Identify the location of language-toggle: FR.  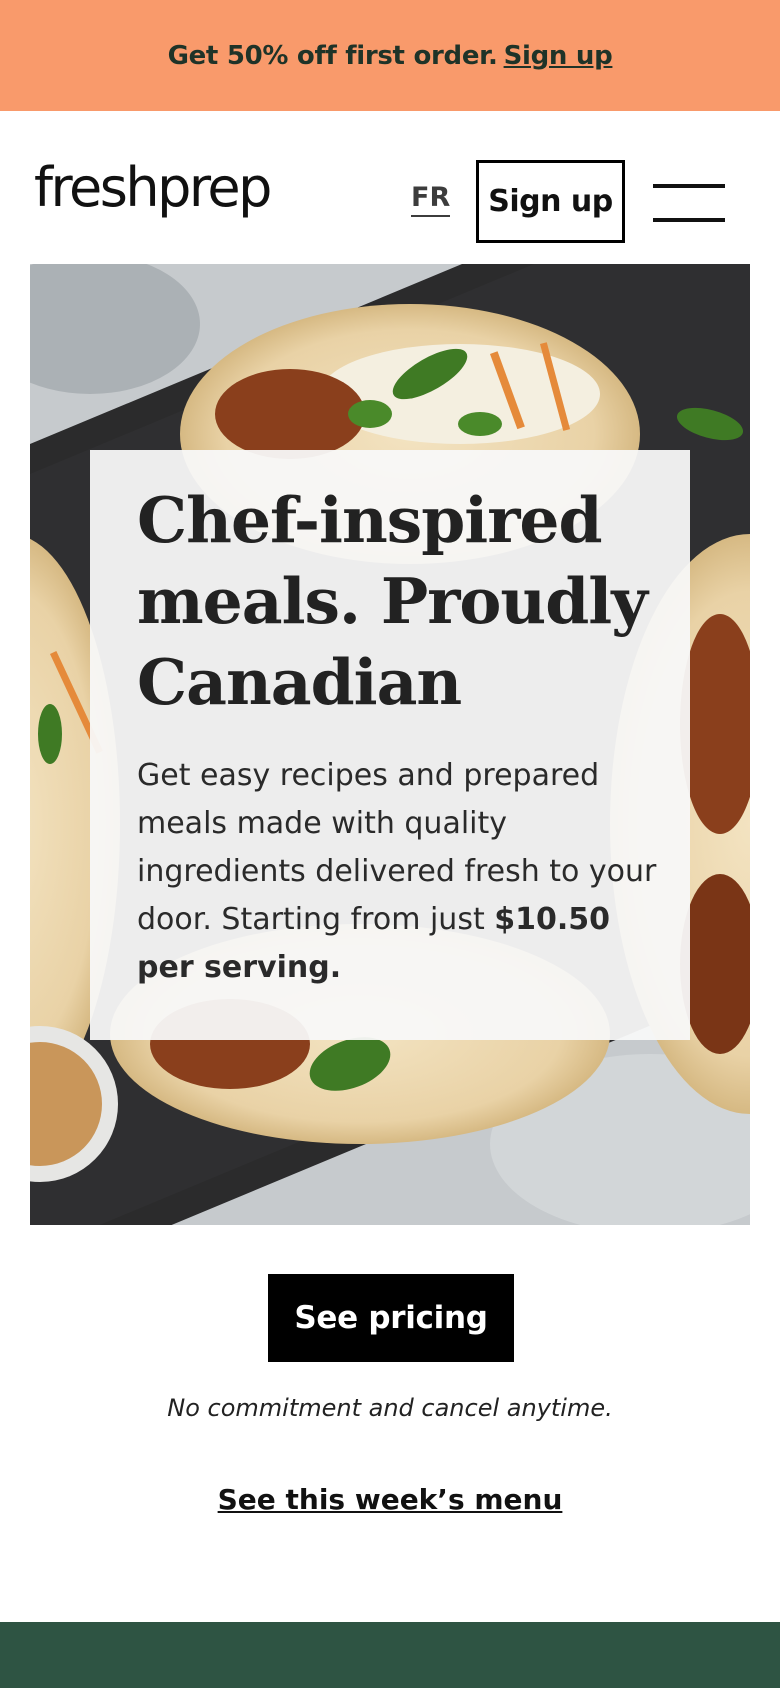
(431, 200).